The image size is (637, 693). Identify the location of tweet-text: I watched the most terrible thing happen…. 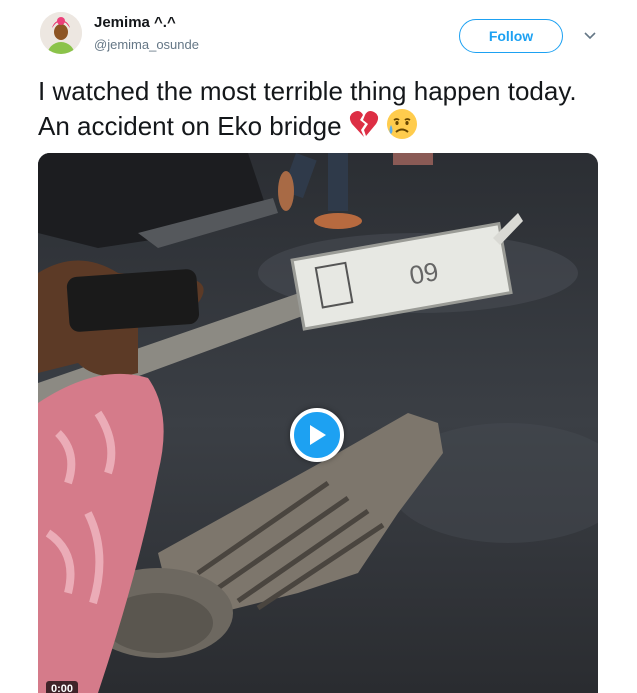
(308, 111).